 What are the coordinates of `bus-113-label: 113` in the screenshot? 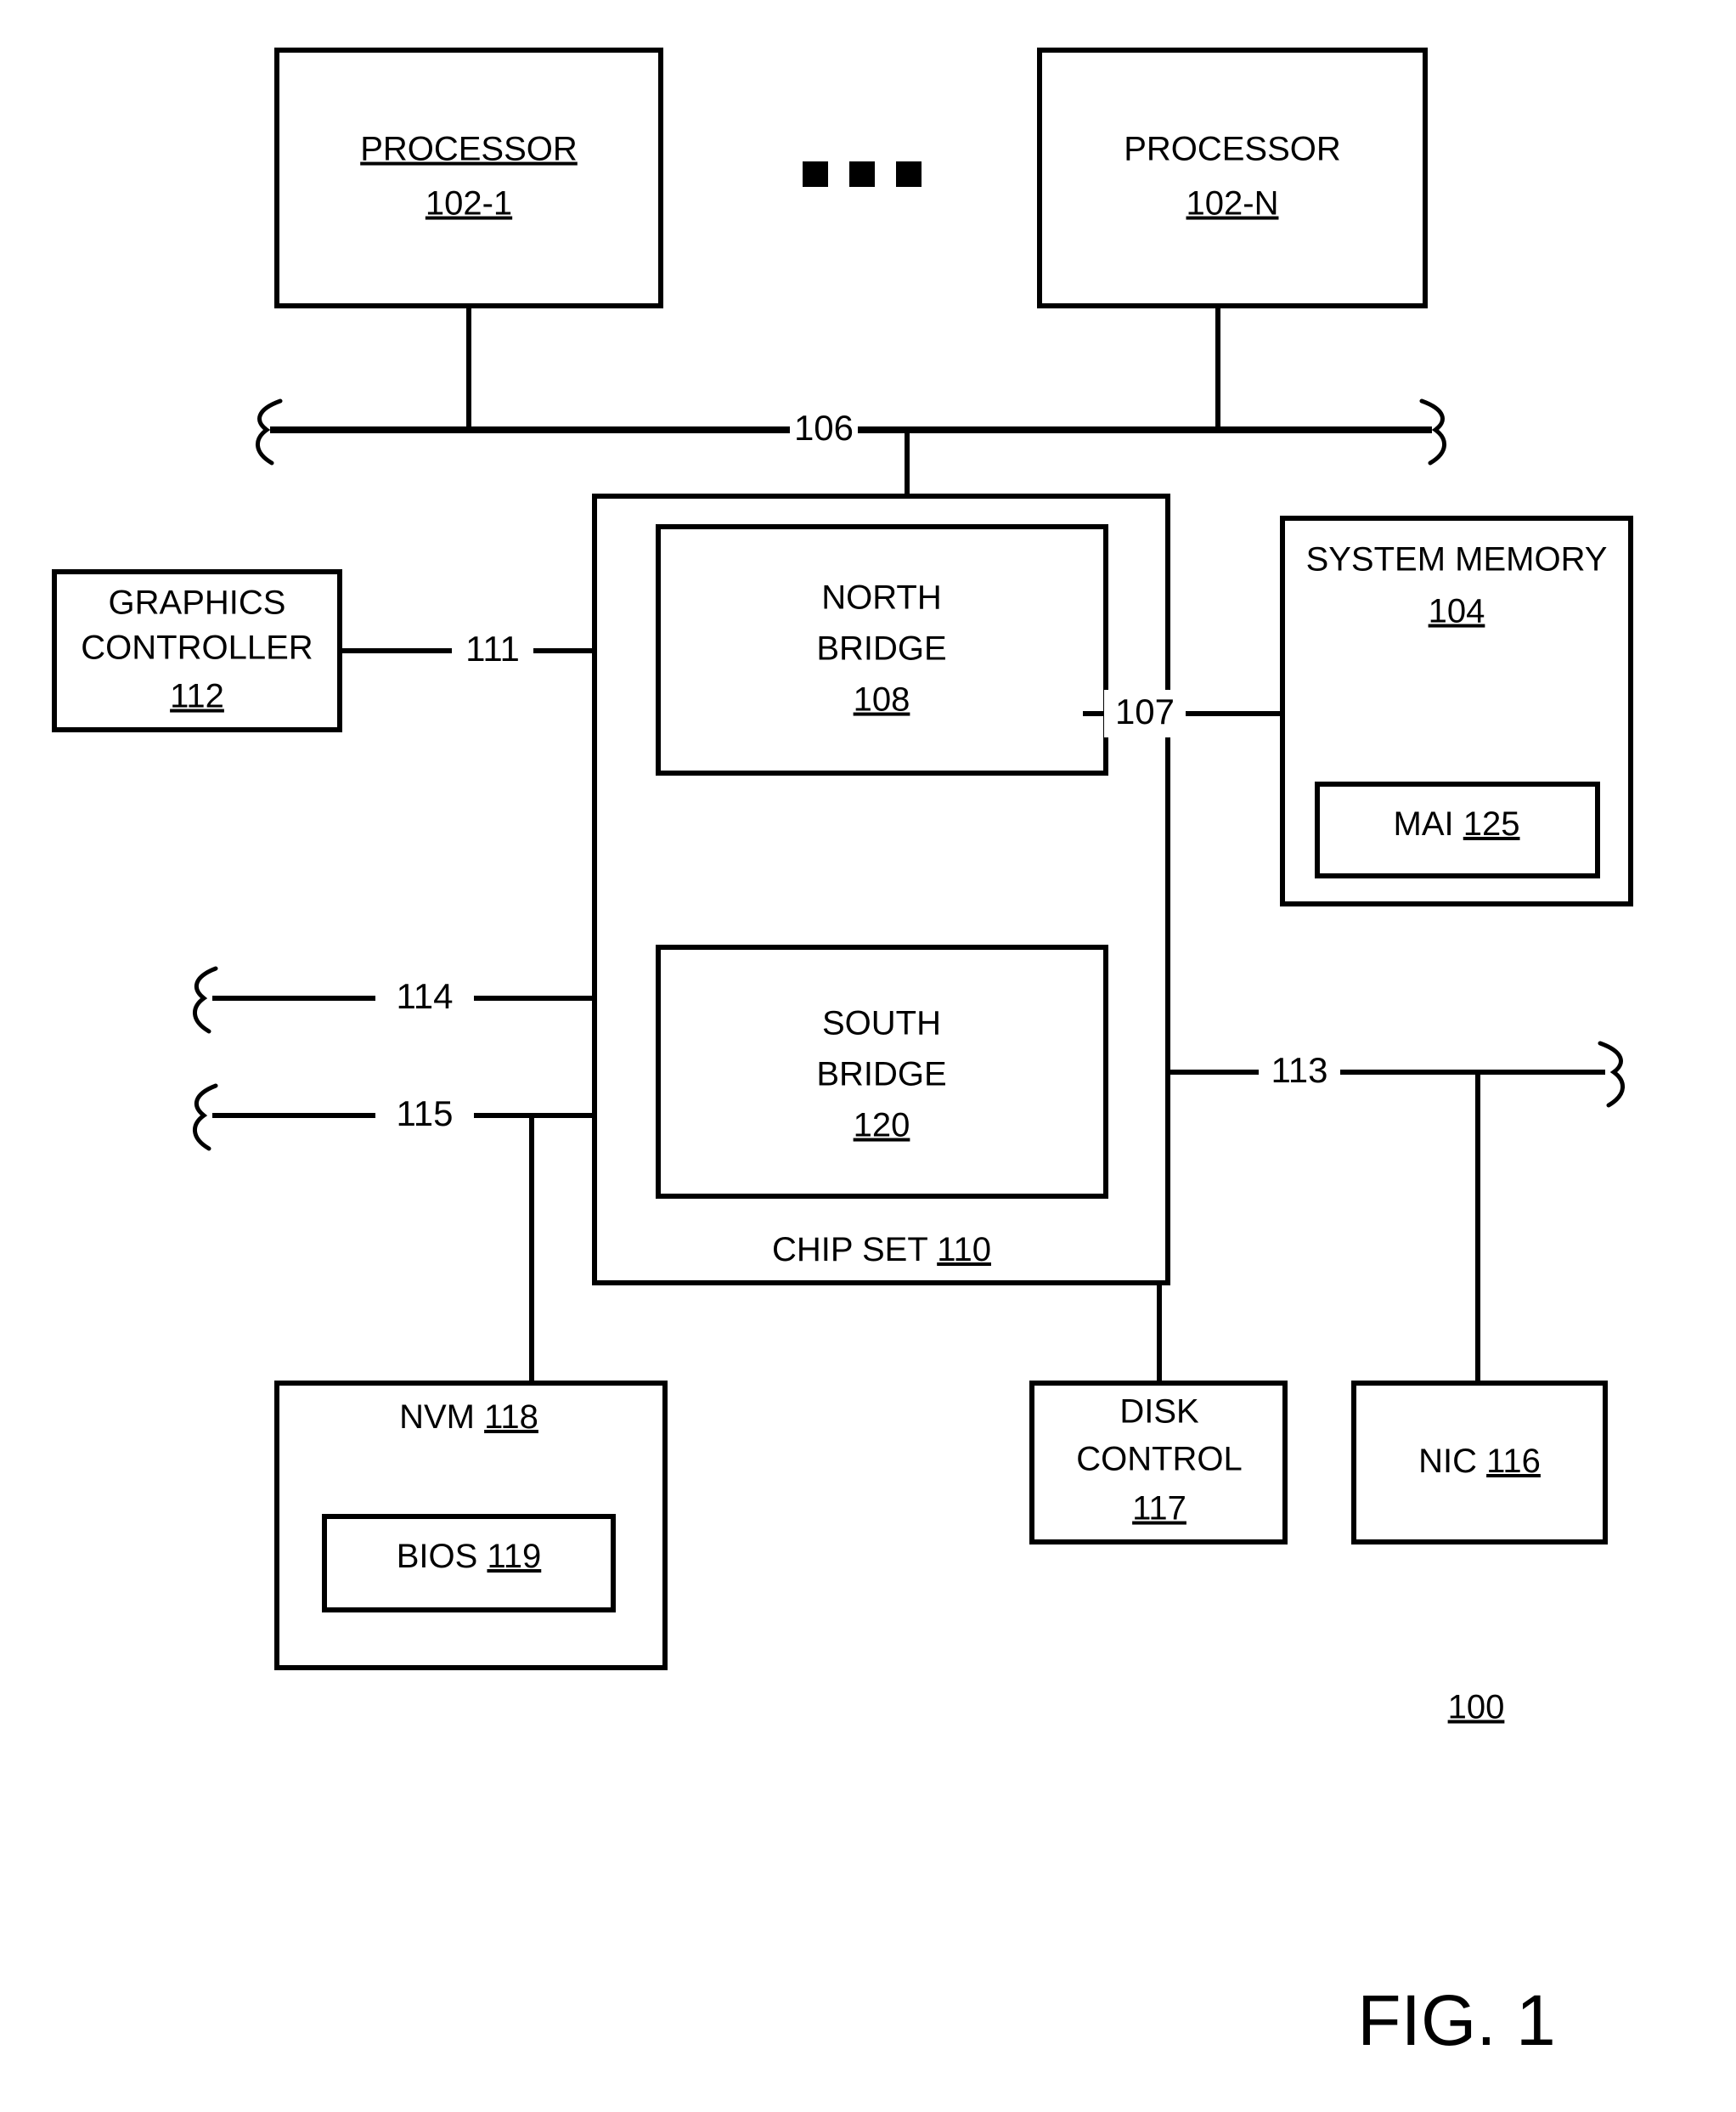 It's located at (1299, 1070).